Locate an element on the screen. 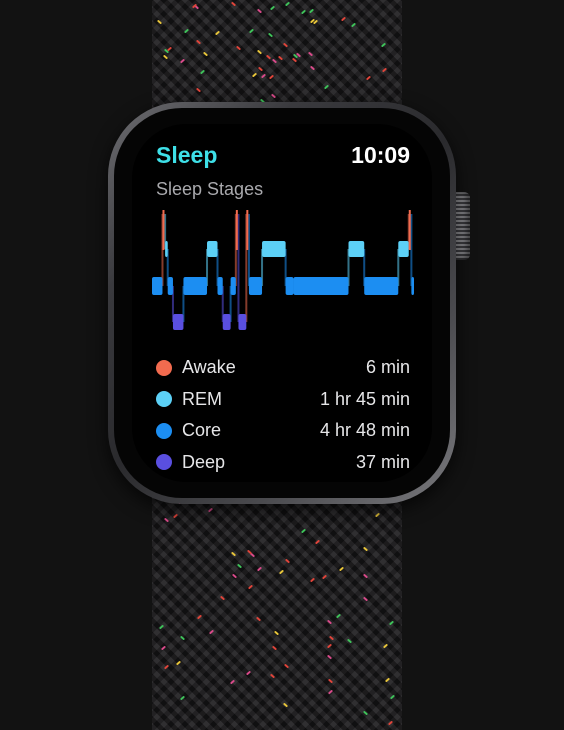  core-dot-icon is located at coordinates (164, 430).